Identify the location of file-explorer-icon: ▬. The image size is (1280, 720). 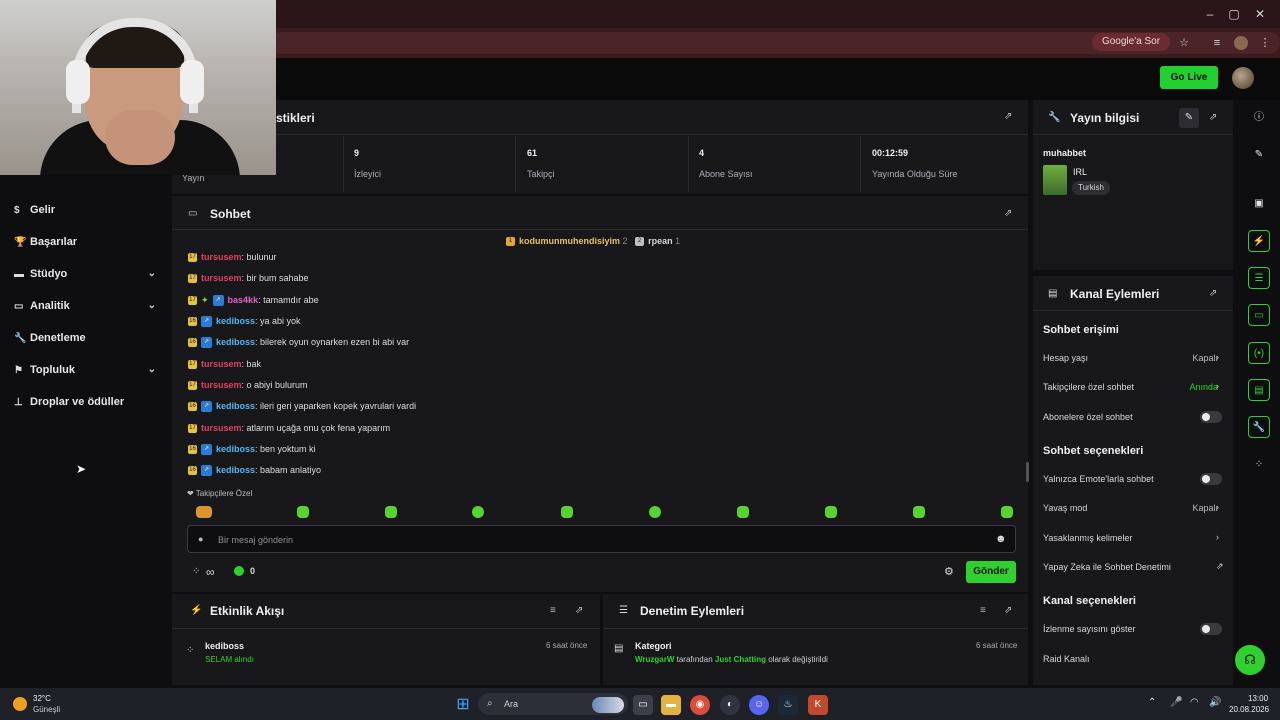
(671, 705).